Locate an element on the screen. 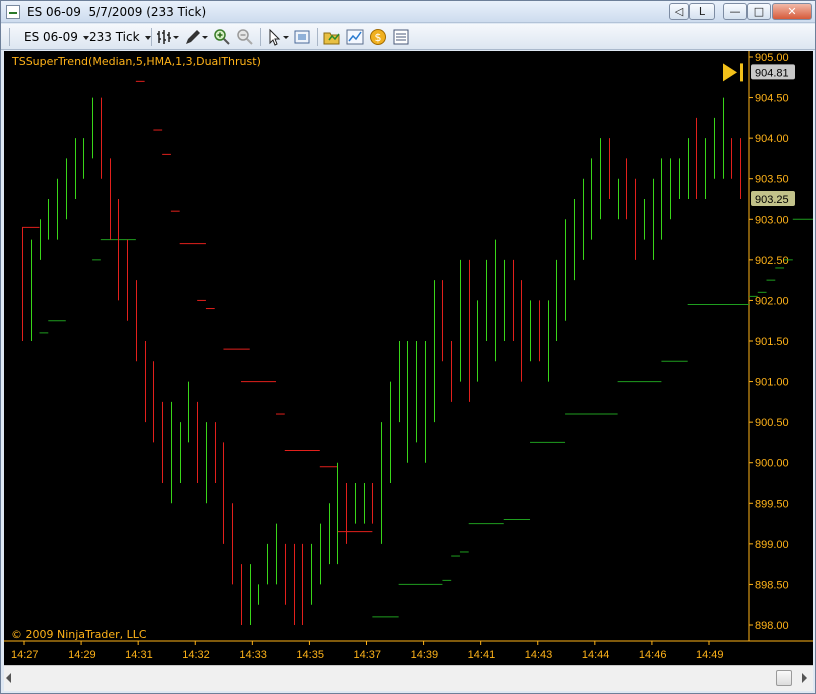 The image size is (816, 694). chart-toolbar: ES 06-09 233 Tick $ is located at coordinates (408, 37).